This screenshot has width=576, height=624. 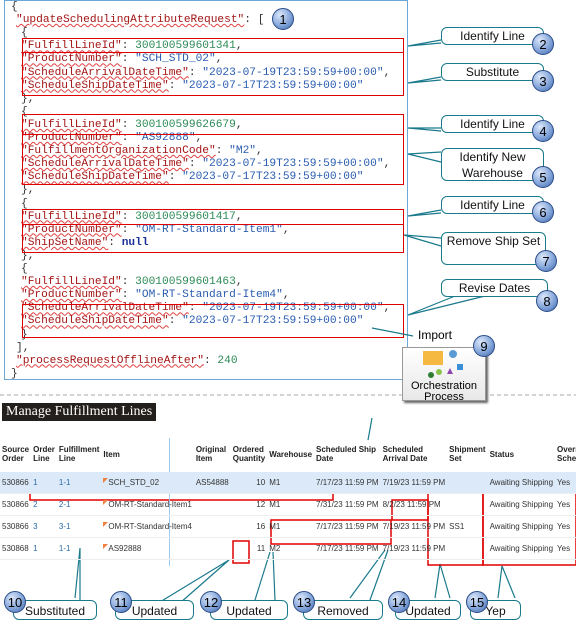 I want to click on column-header: Scheduled Arrival Date, so click(x=414, y=454).